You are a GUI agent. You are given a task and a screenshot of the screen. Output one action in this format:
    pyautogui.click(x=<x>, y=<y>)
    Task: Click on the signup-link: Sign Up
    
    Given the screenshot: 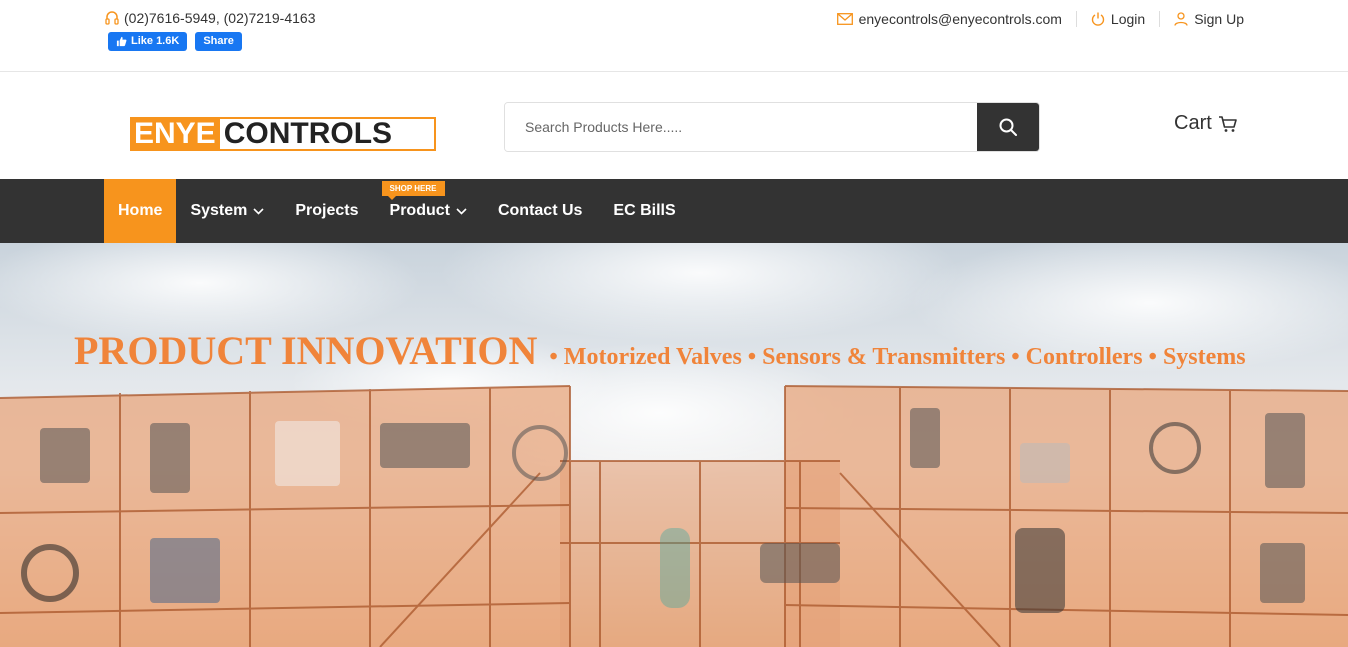 What is the action you would take?
    pyautogui.click(x=1201, y=19)
    